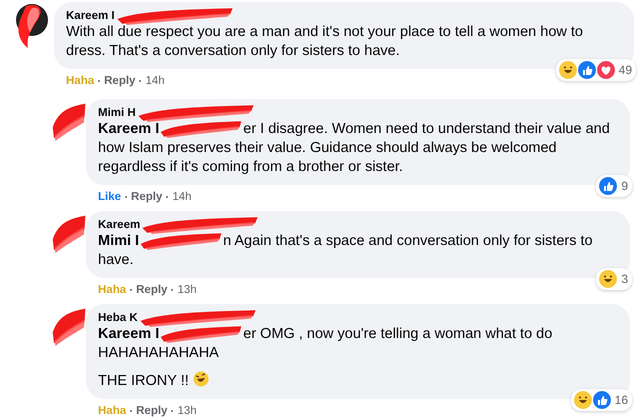 The width and height of the screenshot is (642, 420). What do you see at coordinates (143, 381) in the screenshot?
I see `comment-text: THE IRONY !!` at bounding box center [143, 381].